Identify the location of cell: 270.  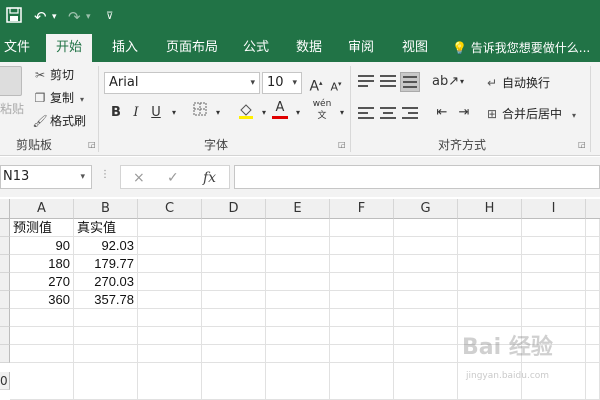
(42, 282).